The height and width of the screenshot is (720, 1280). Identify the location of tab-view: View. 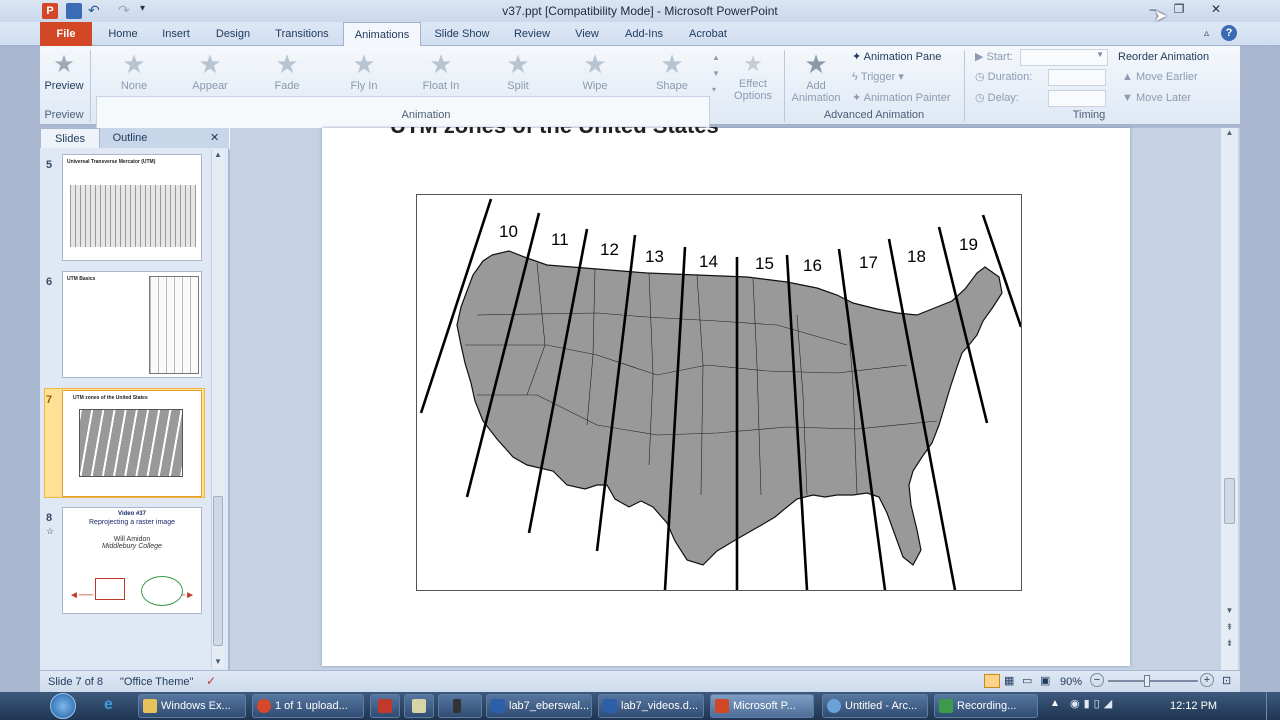
(587, 34).